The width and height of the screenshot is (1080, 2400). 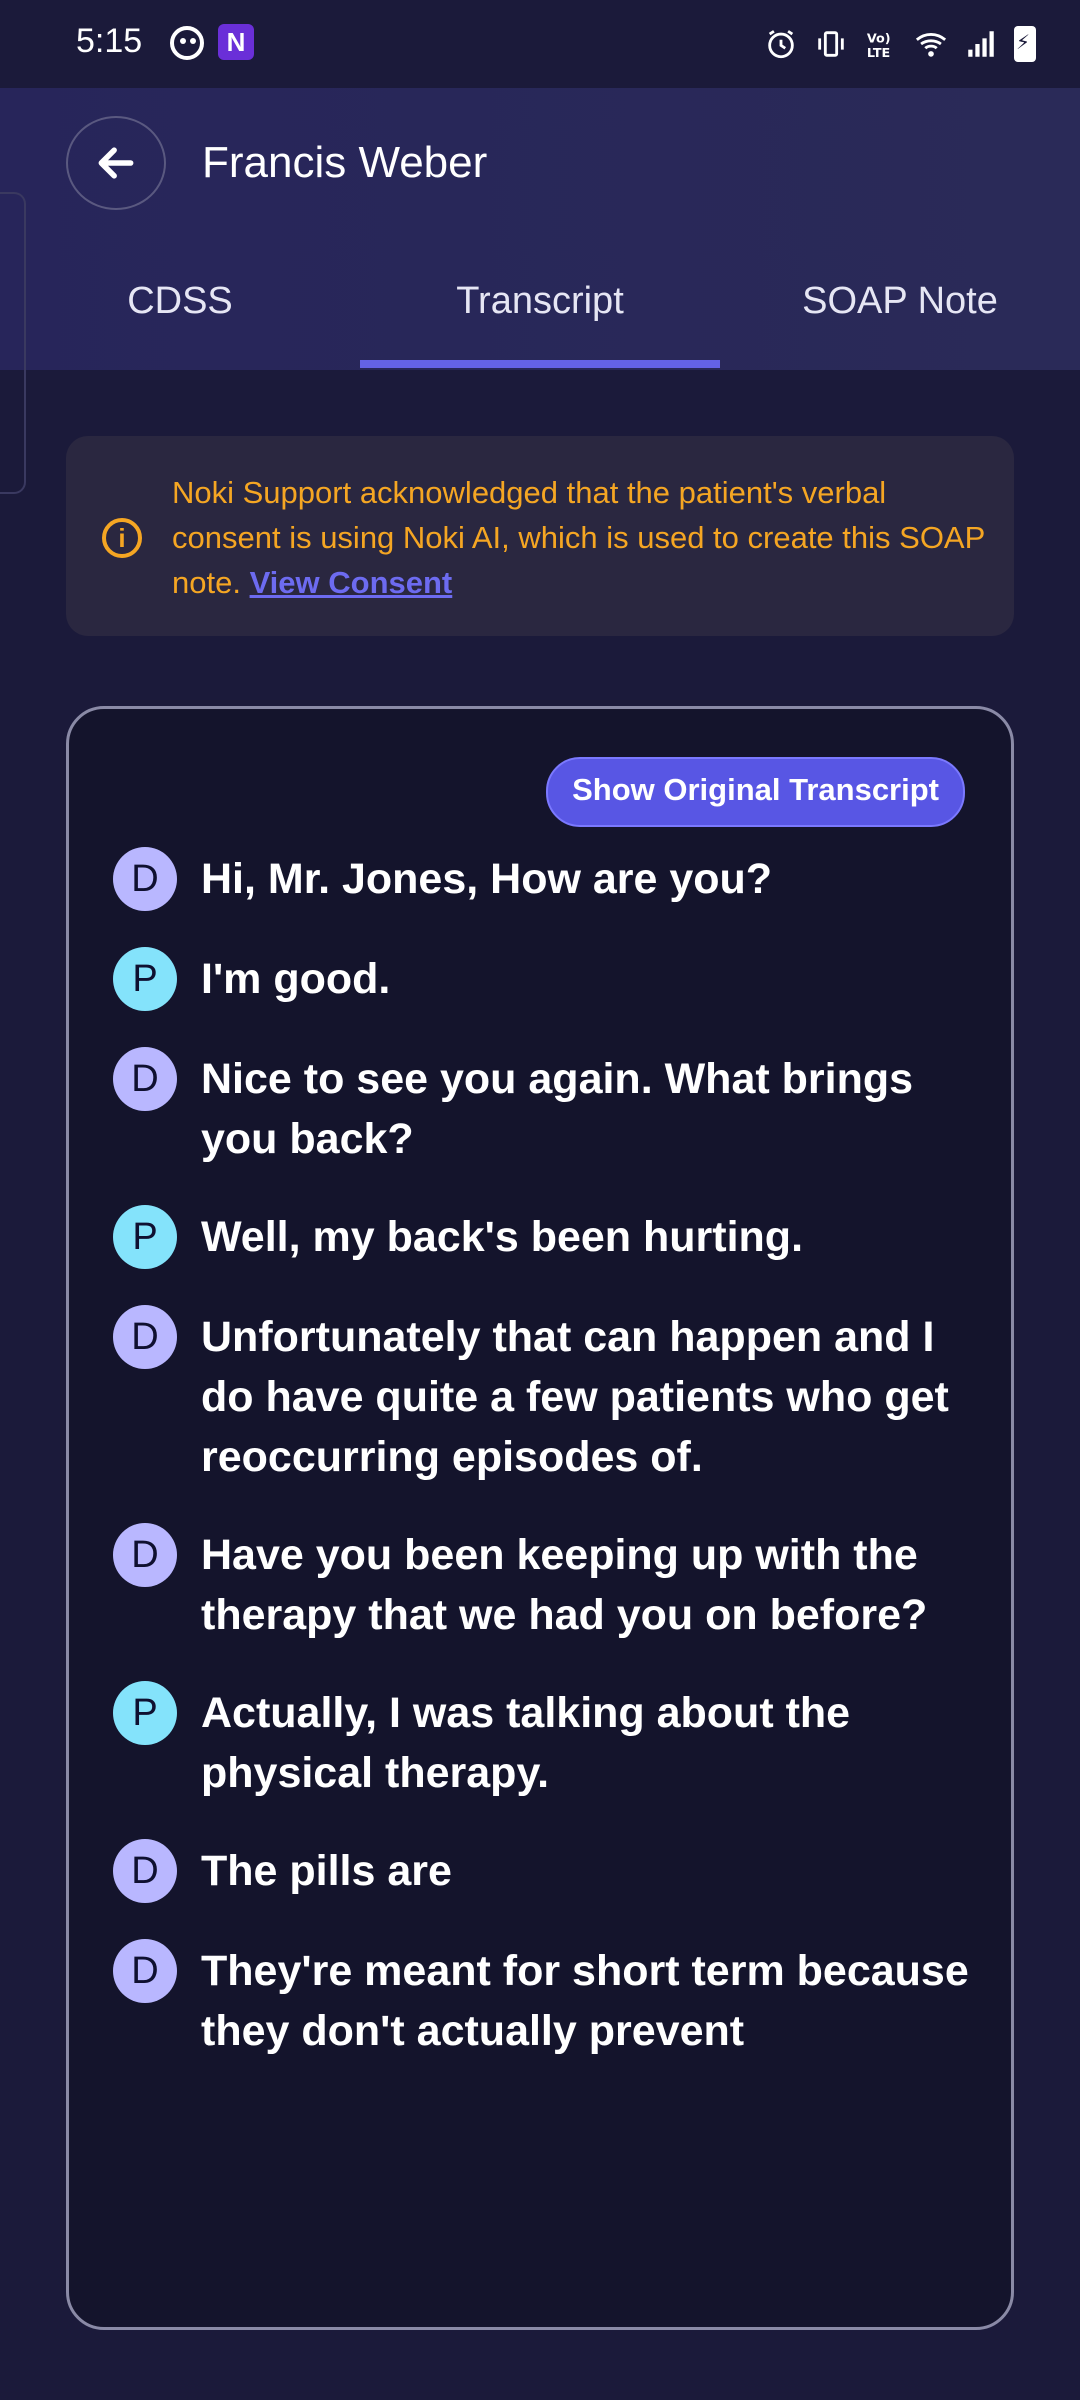 What do you see at coordinates (781, 44) in the screenshot?
I see `alarm-icon` at bounding box center [781, 44].